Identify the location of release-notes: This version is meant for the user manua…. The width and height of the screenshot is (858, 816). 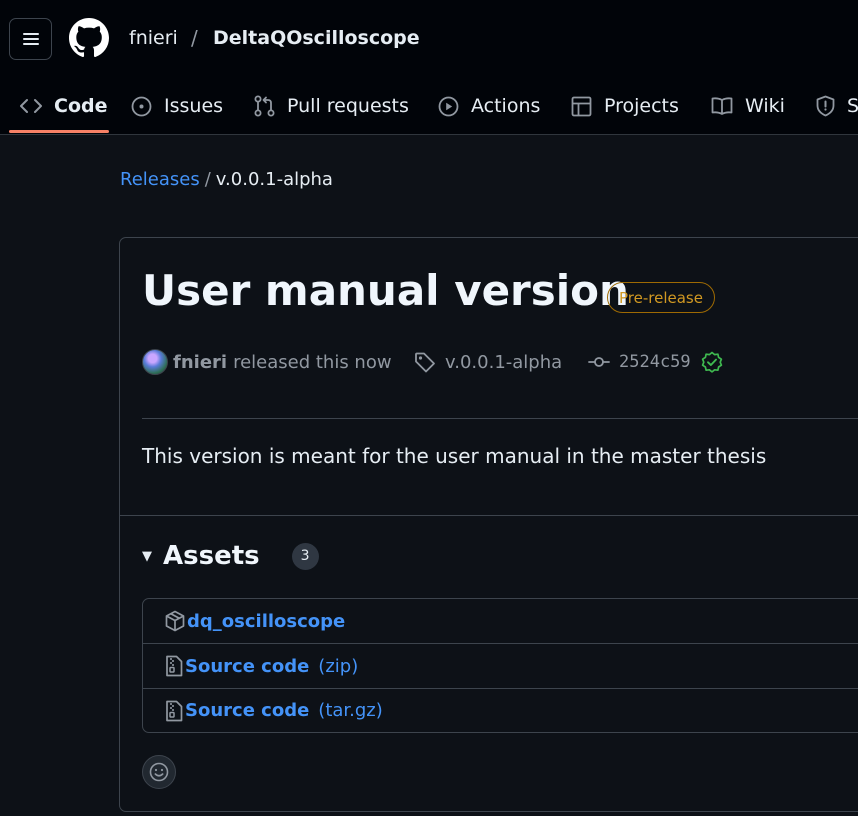
(454, 456).